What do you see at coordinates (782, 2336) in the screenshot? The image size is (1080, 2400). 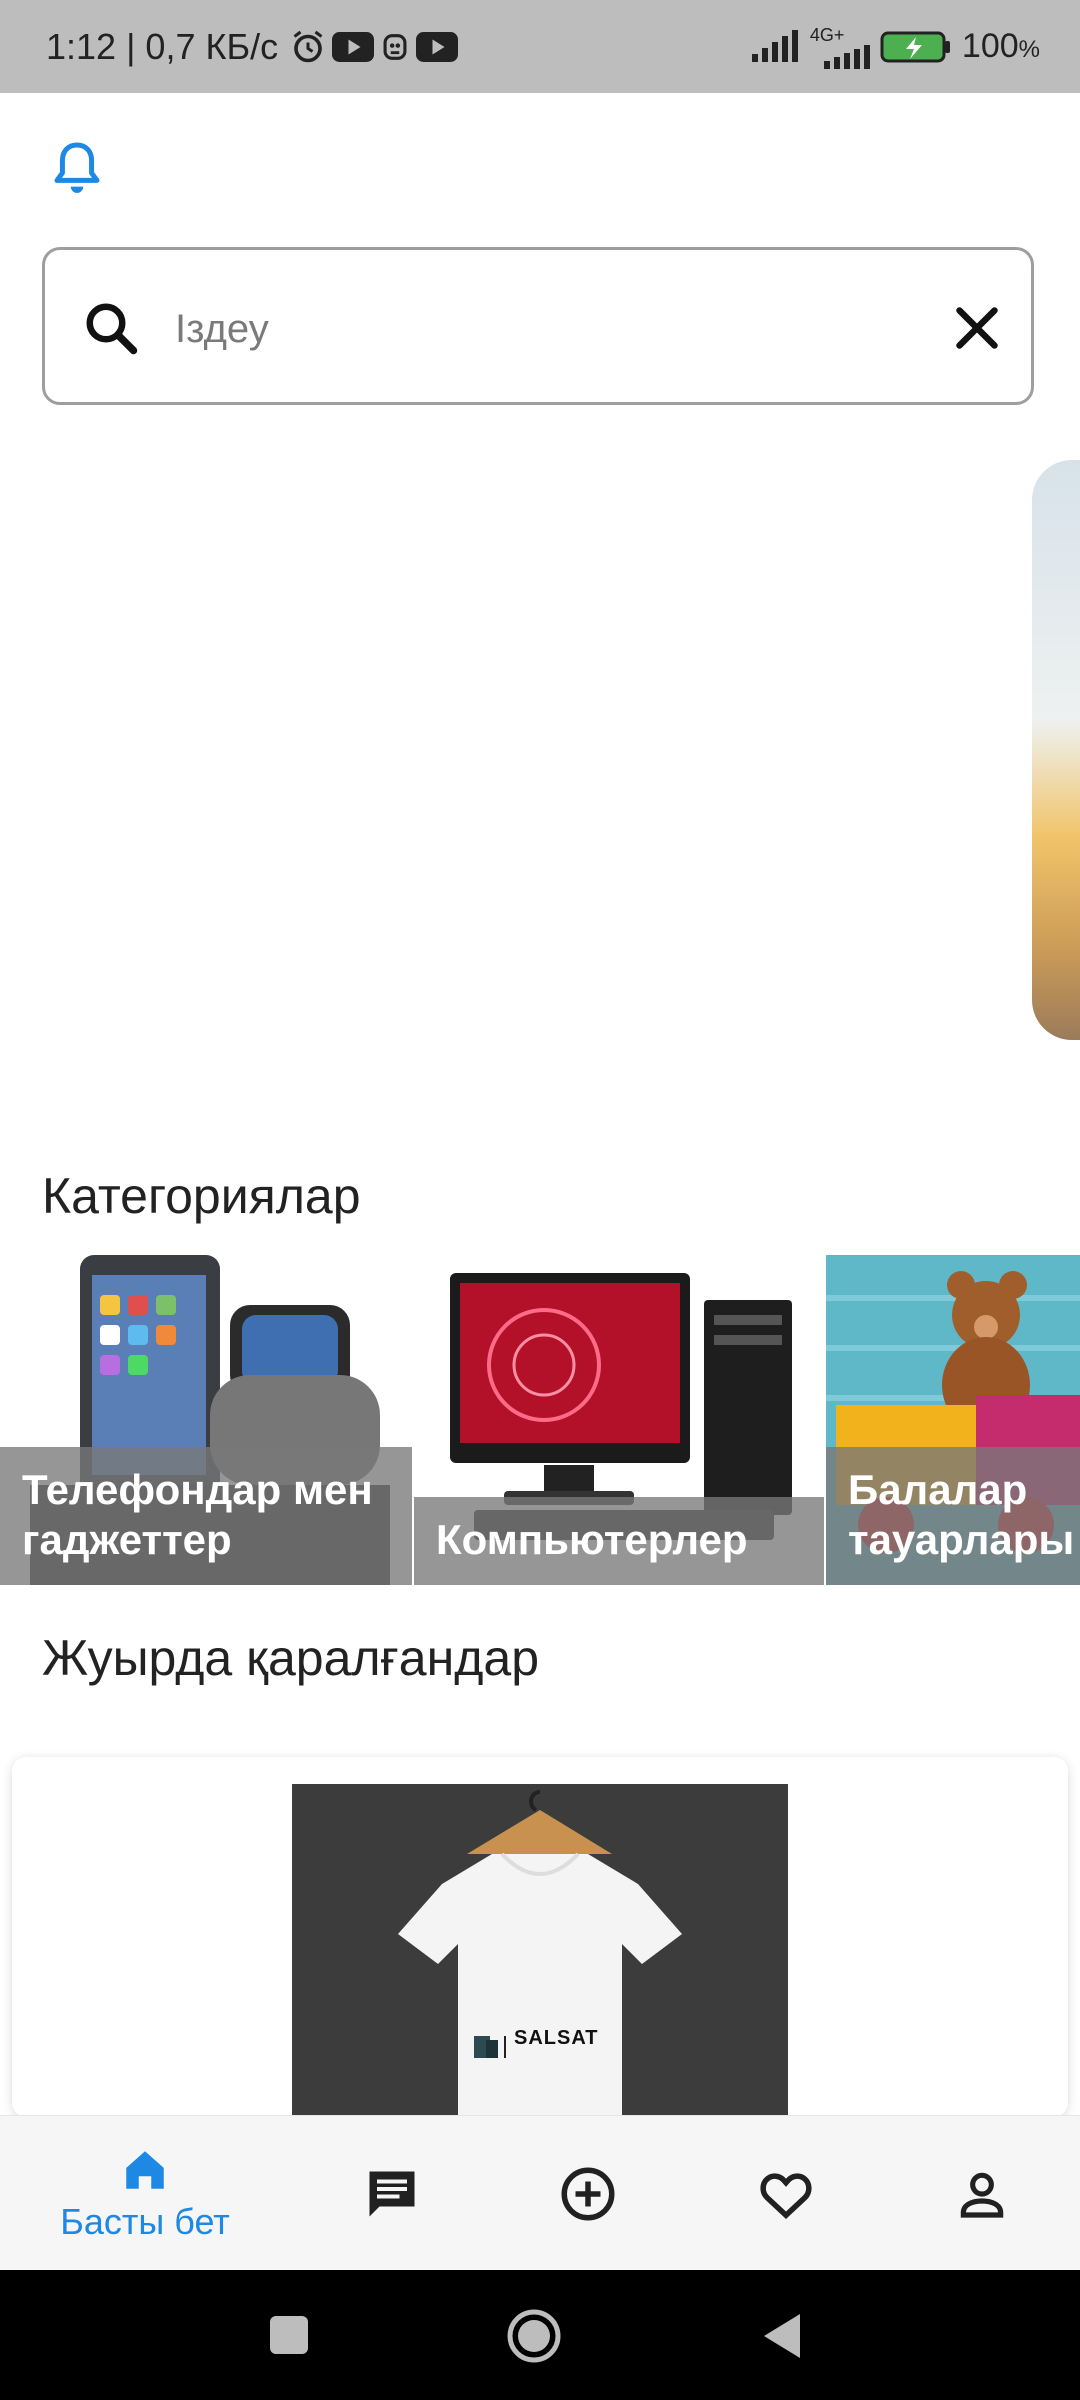 I see `back-icon` at bounding box center [782, 2336].